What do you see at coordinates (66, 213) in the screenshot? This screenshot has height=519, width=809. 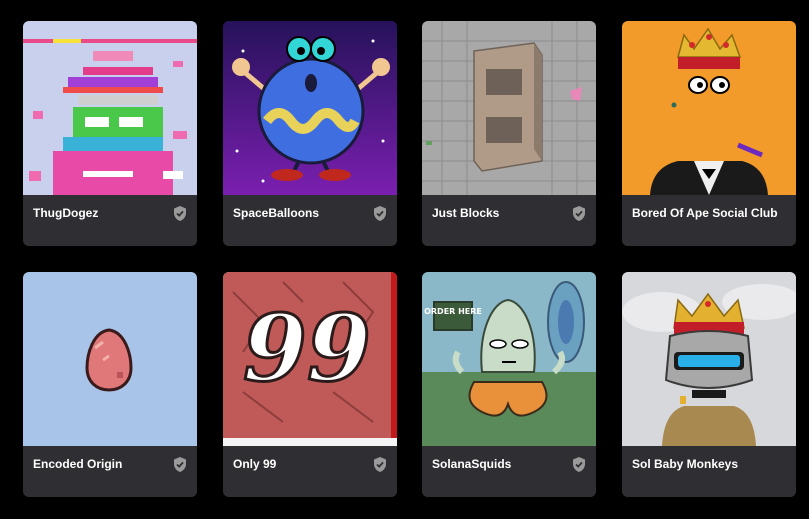 I see `collection-name: ThugDogez` at bounding box center [66, 213].